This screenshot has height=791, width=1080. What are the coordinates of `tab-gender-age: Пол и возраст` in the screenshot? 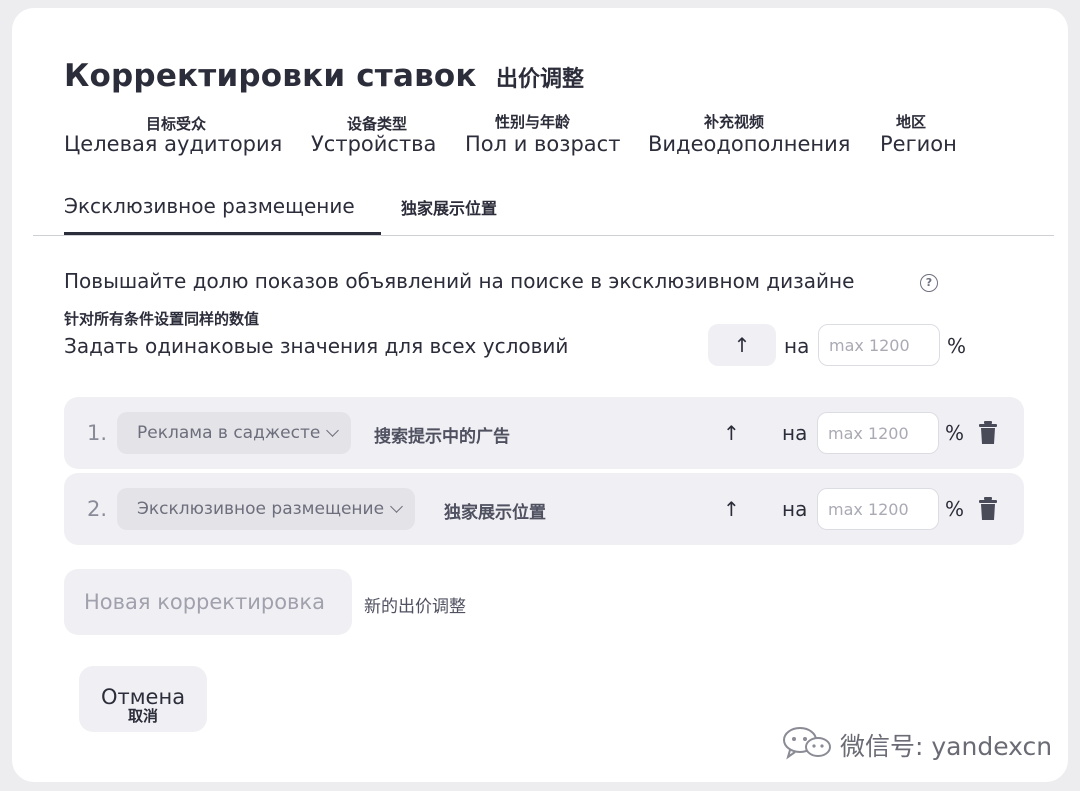 It's located at (542, 144).